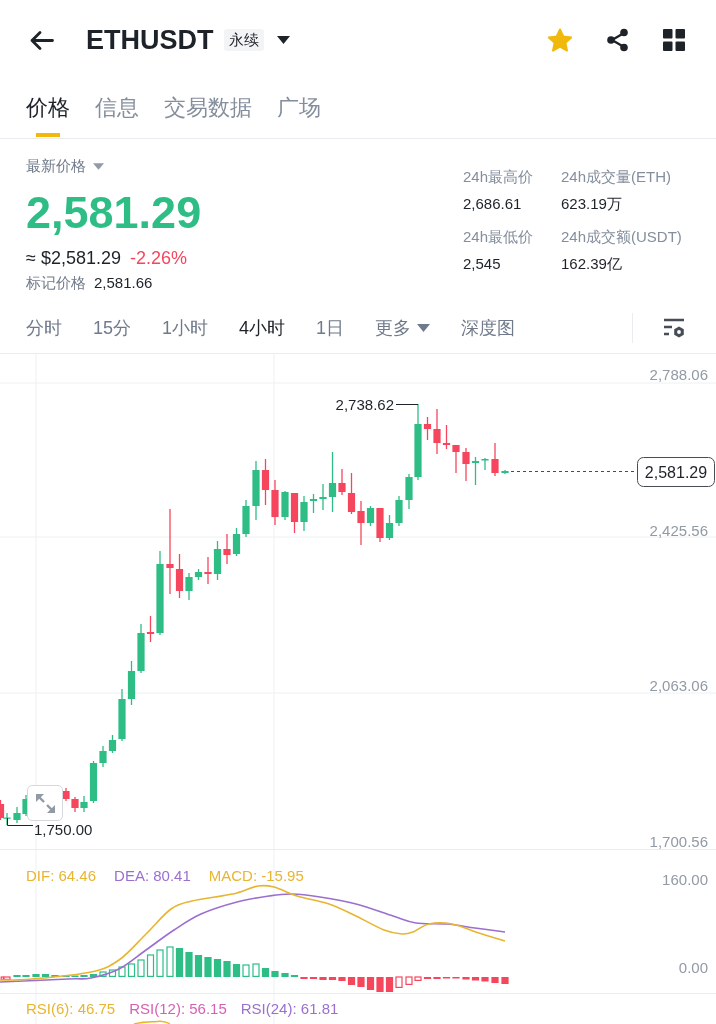 Image resolution: width=716 pixels, height=1024 pixels. What do you see at coordinates (693, 967) in the screenshot?
I see `macd-axis-label: 0.00` at bounding box center [693, 967].